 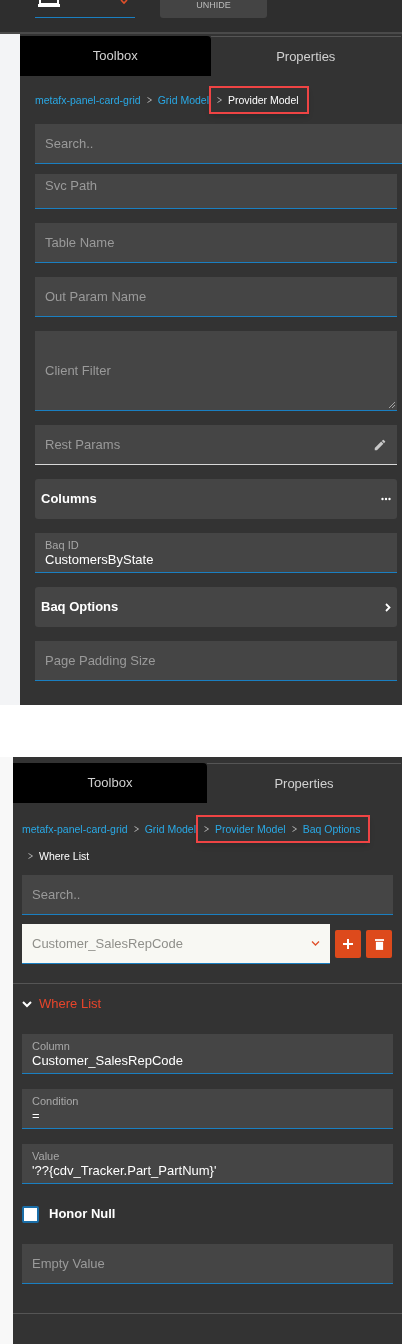 I want to click on field-label: Condition, so click(x=56, y=1100).